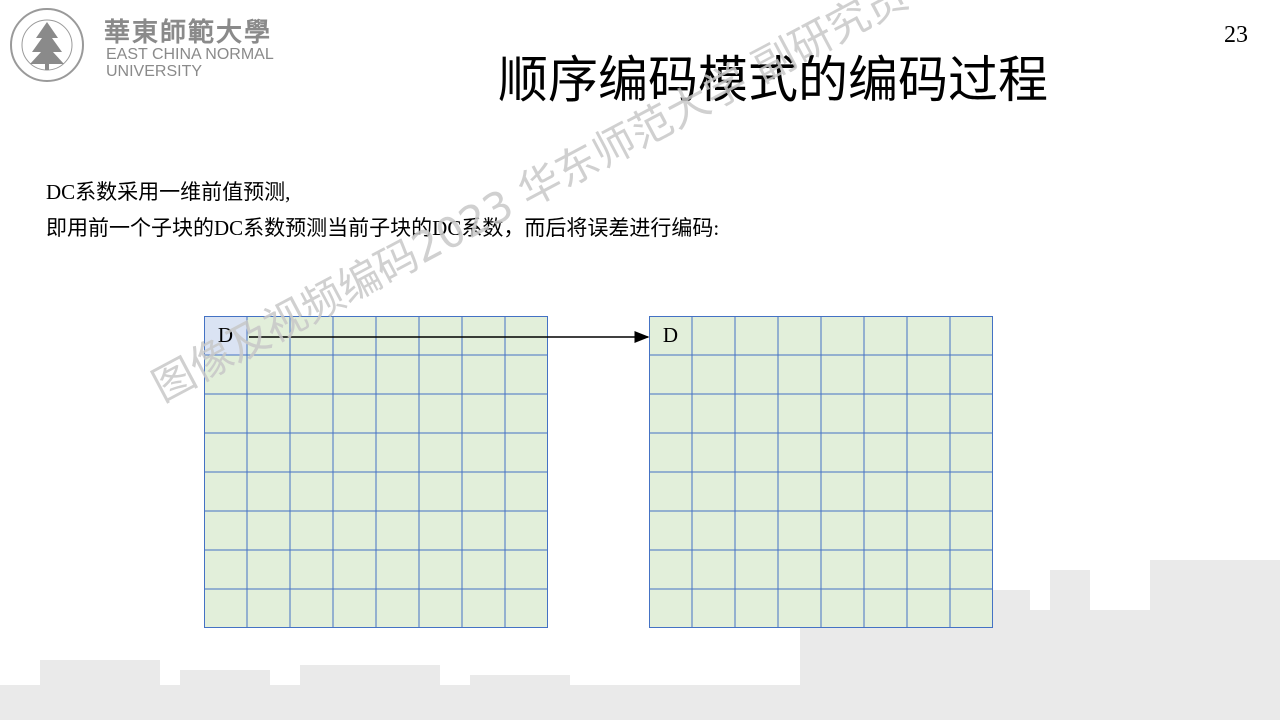 Image resolution: width=1280 pixels, height=720 pixels. I want to click on previous-block-grid-svg, so click(376, 472).